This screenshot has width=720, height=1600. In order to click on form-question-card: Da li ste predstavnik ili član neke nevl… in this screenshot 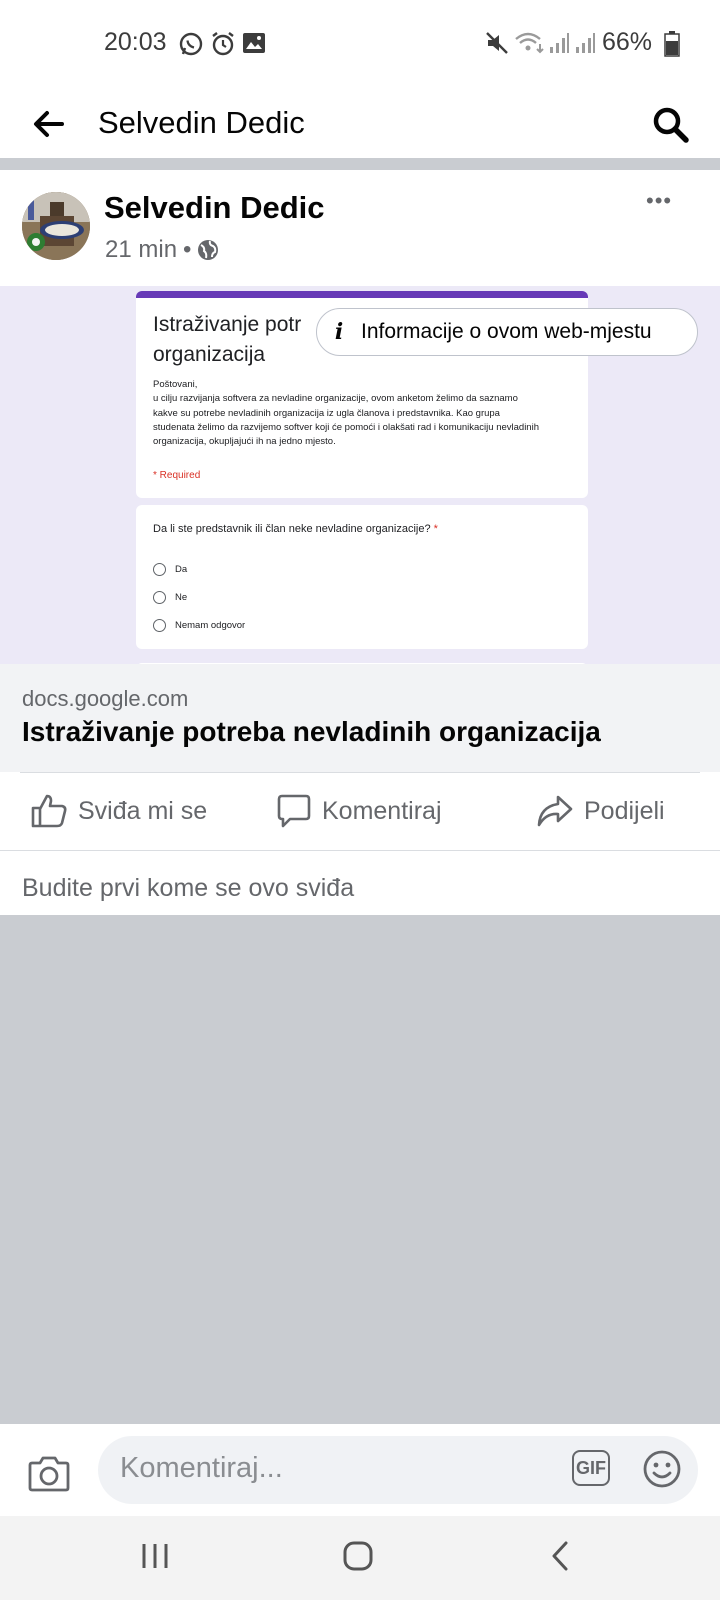, I will do `click(362, 577)`.